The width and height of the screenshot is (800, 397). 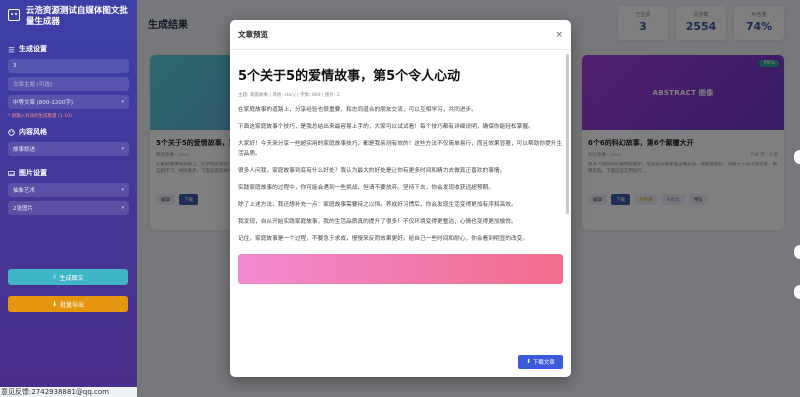 I want to click on count-input: 3, so click(x=68, y=66).